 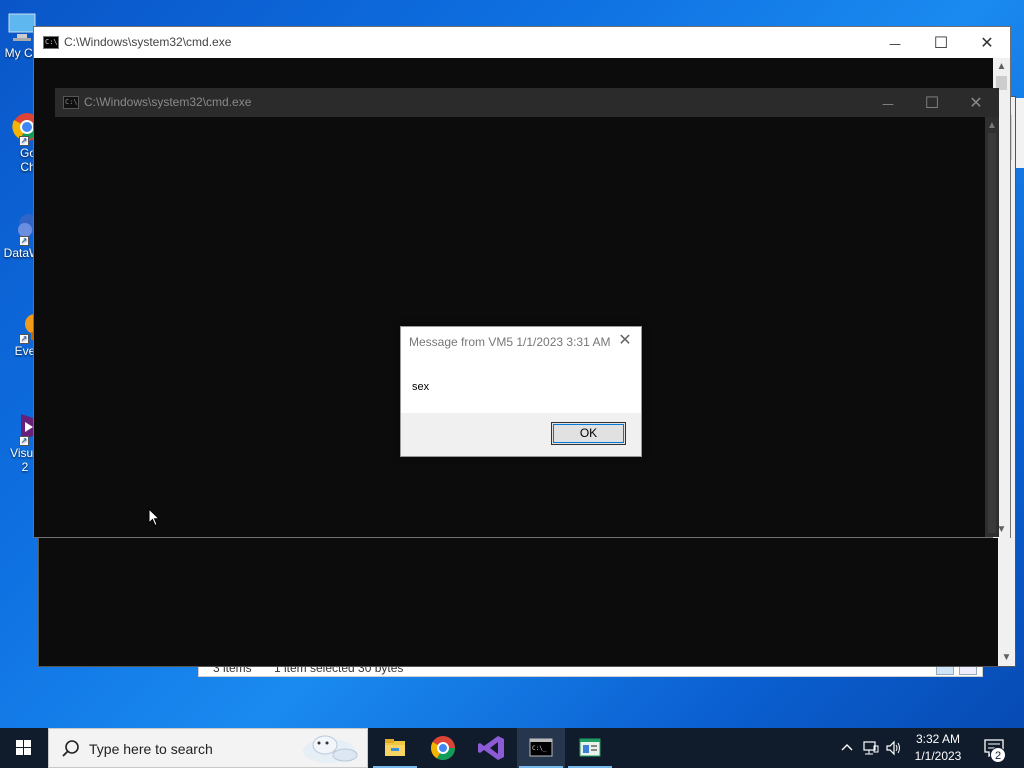 What do you see at coordinates (154, 517) in the screenshot?
I see `mouse-cursor-icon` at bounding box center [154, 517].